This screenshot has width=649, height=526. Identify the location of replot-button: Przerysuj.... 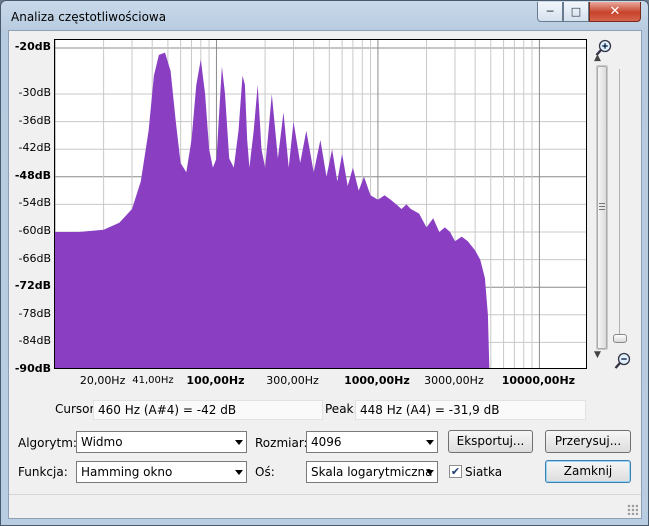
(588, 441).